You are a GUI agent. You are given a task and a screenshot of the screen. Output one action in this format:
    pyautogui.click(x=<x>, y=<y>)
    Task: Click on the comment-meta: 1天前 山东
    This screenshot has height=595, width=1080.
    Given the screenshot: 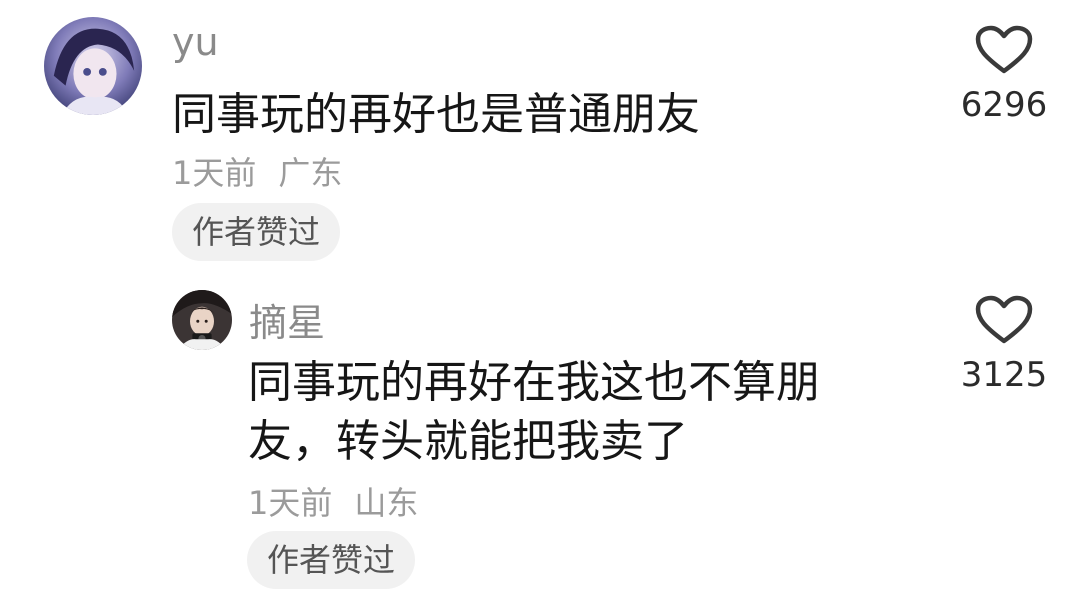 What is the action you would take?
    pyautogui.click(x=333, y=501)
    